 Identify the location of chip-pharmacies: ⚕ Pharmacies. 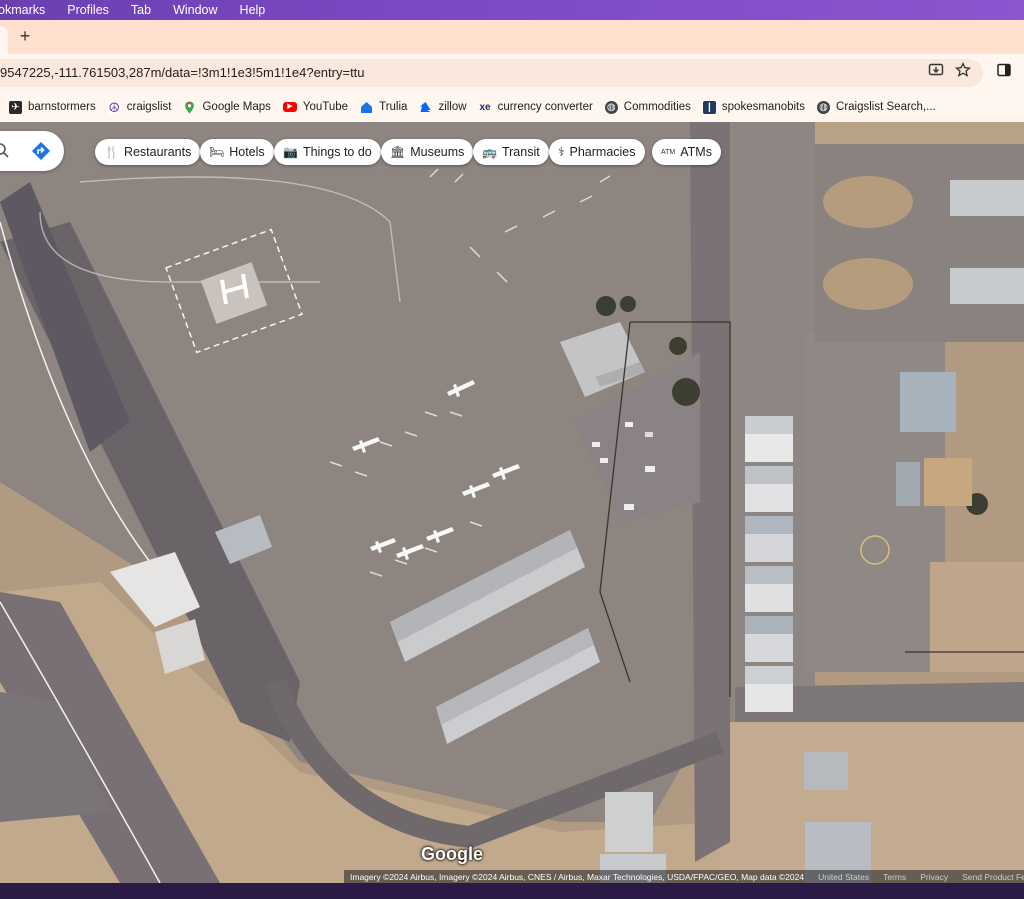
(597, 152).